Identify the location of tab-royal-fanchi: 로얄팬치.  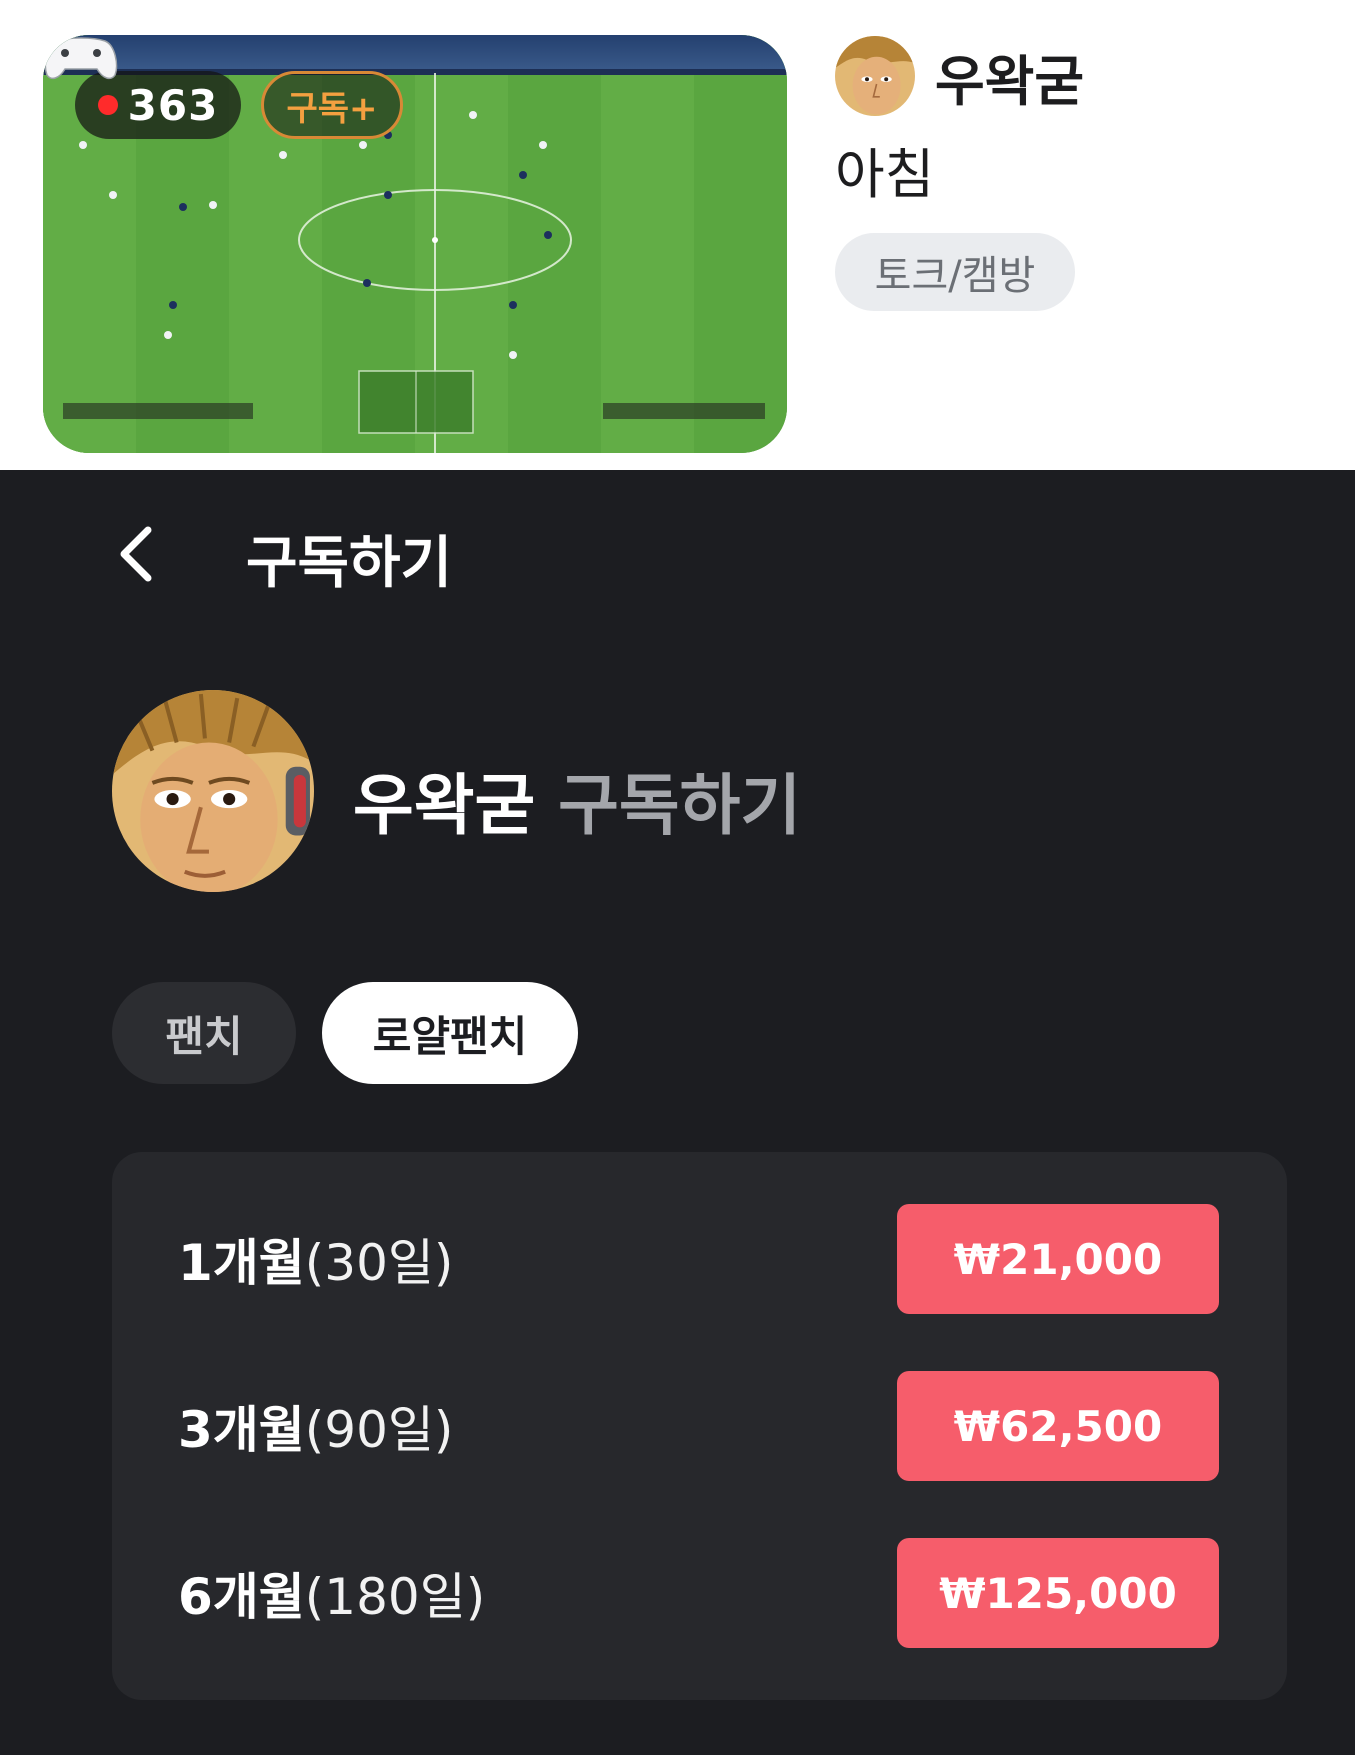
(450, 1033).